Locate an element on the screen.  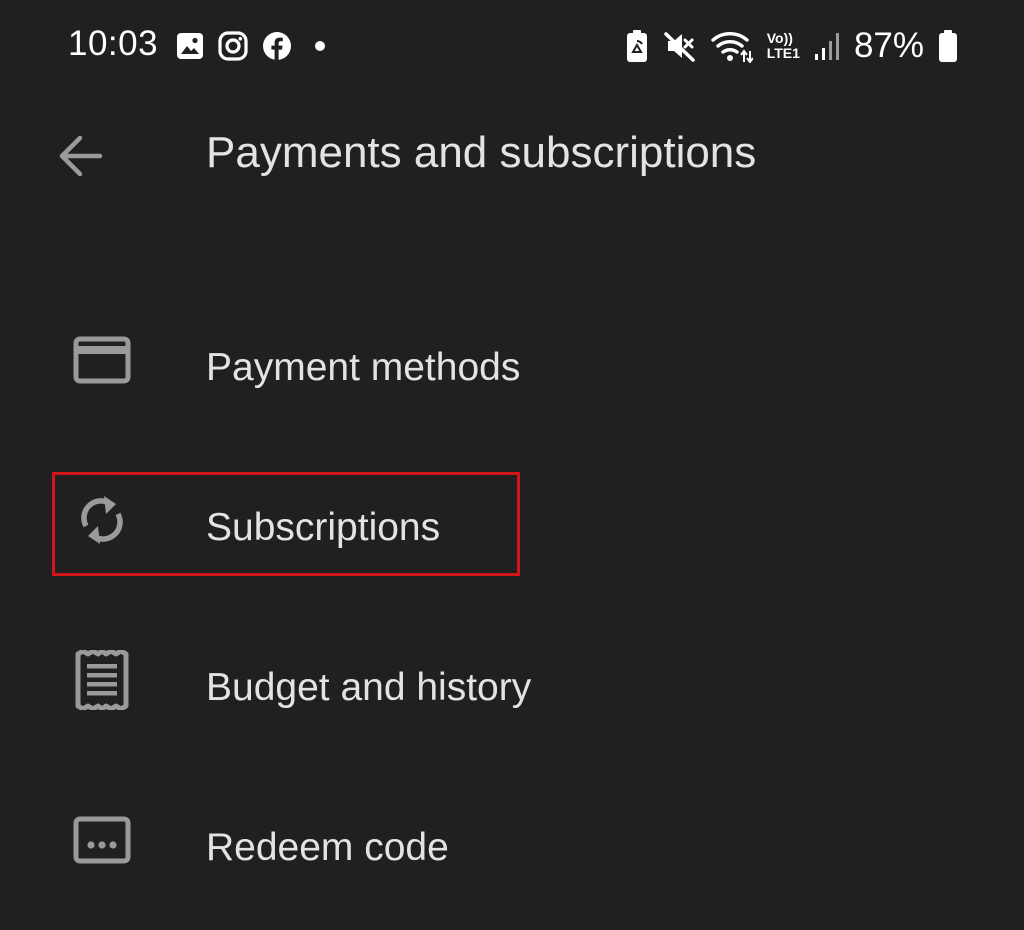
mute-icon is located at coordinates (679, 47).